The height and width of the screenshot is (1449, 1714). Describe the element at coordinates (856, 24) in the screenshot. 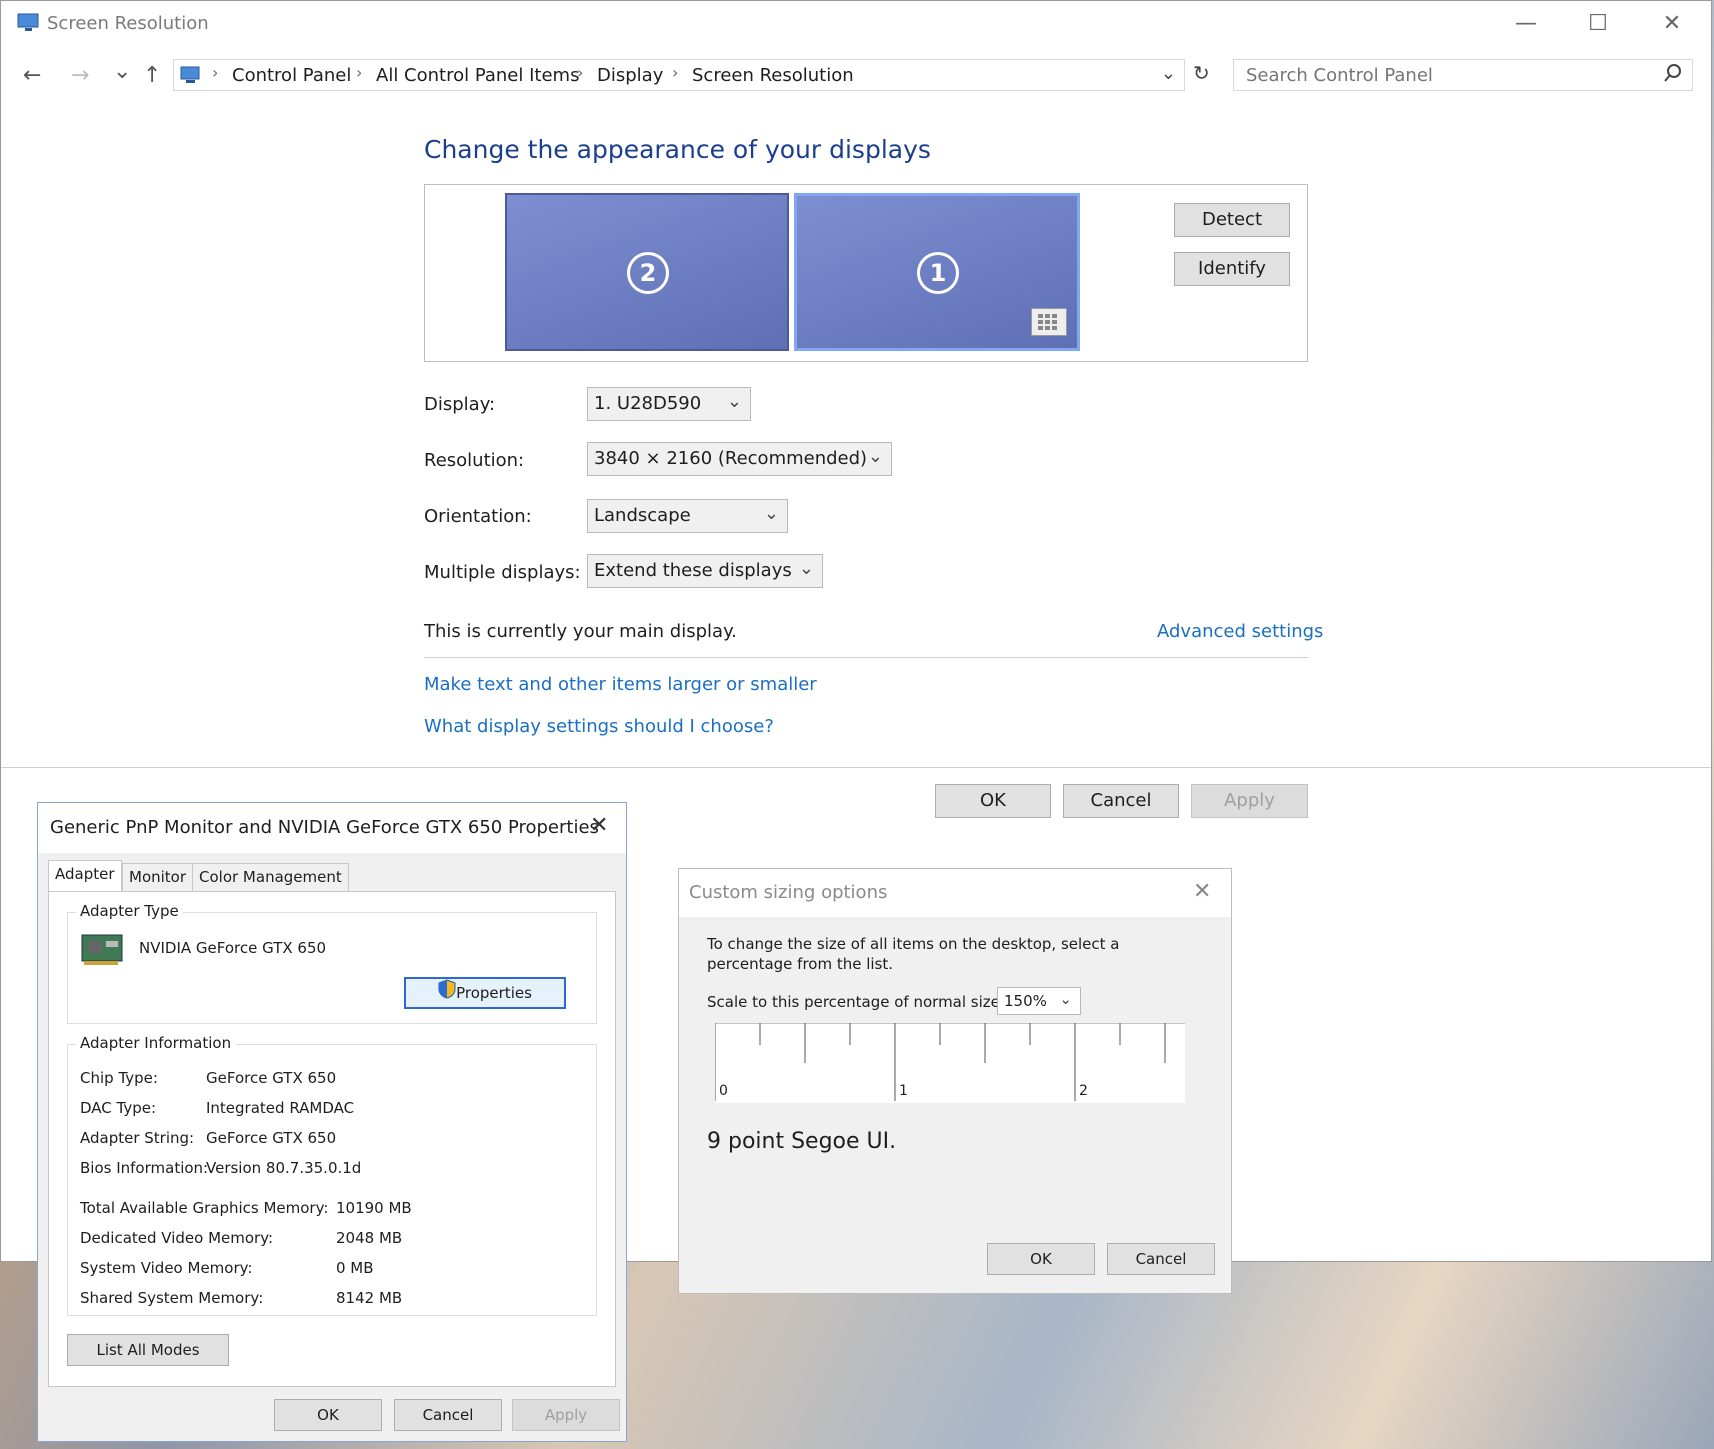

I see `title-bar: Screen Resolution — ☐ ✕` at that location.